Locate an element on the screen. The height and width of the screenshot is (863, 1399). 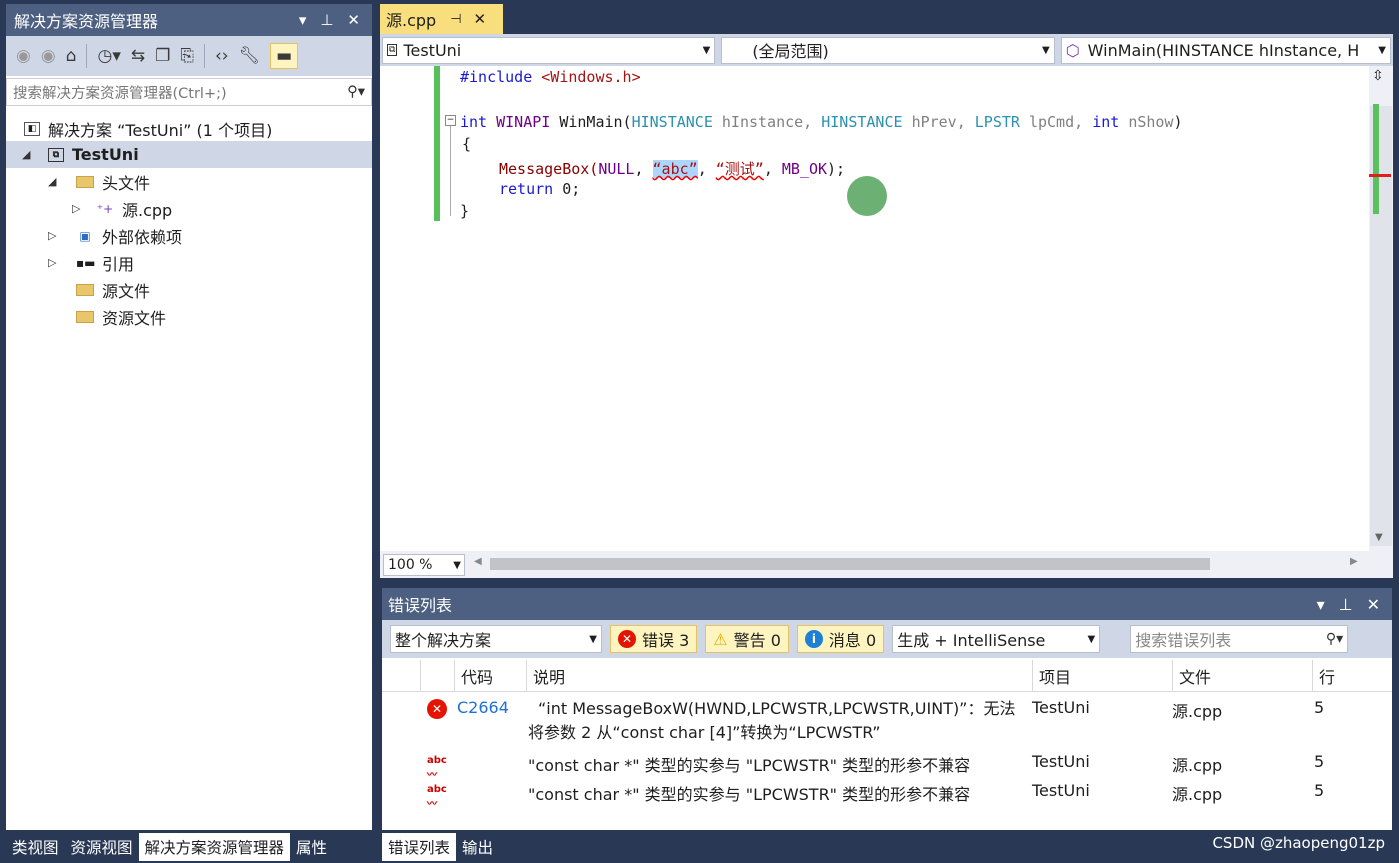
zoom-dropdown: 100 % ▼ is located at coordinates (424, 565).